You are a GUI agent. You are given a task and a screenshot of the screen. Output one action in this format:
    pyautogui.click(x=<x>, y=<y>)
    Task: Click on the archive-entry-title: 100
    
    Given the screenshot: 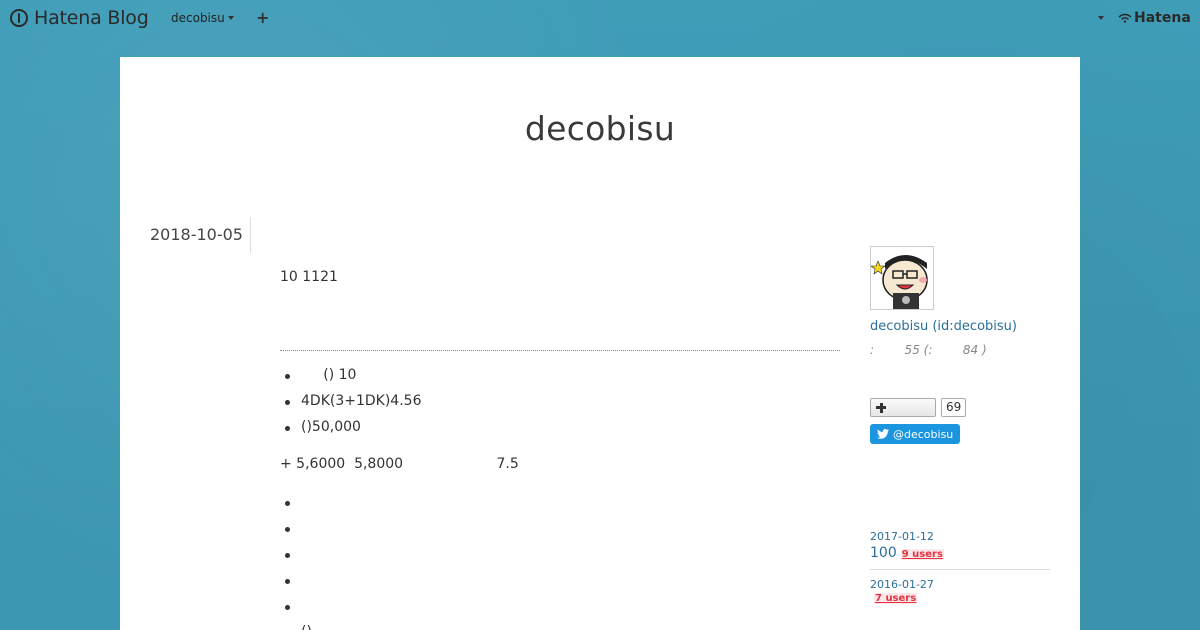 What is the action you would take?
    pyautogui.click(x=883, y=553)
    